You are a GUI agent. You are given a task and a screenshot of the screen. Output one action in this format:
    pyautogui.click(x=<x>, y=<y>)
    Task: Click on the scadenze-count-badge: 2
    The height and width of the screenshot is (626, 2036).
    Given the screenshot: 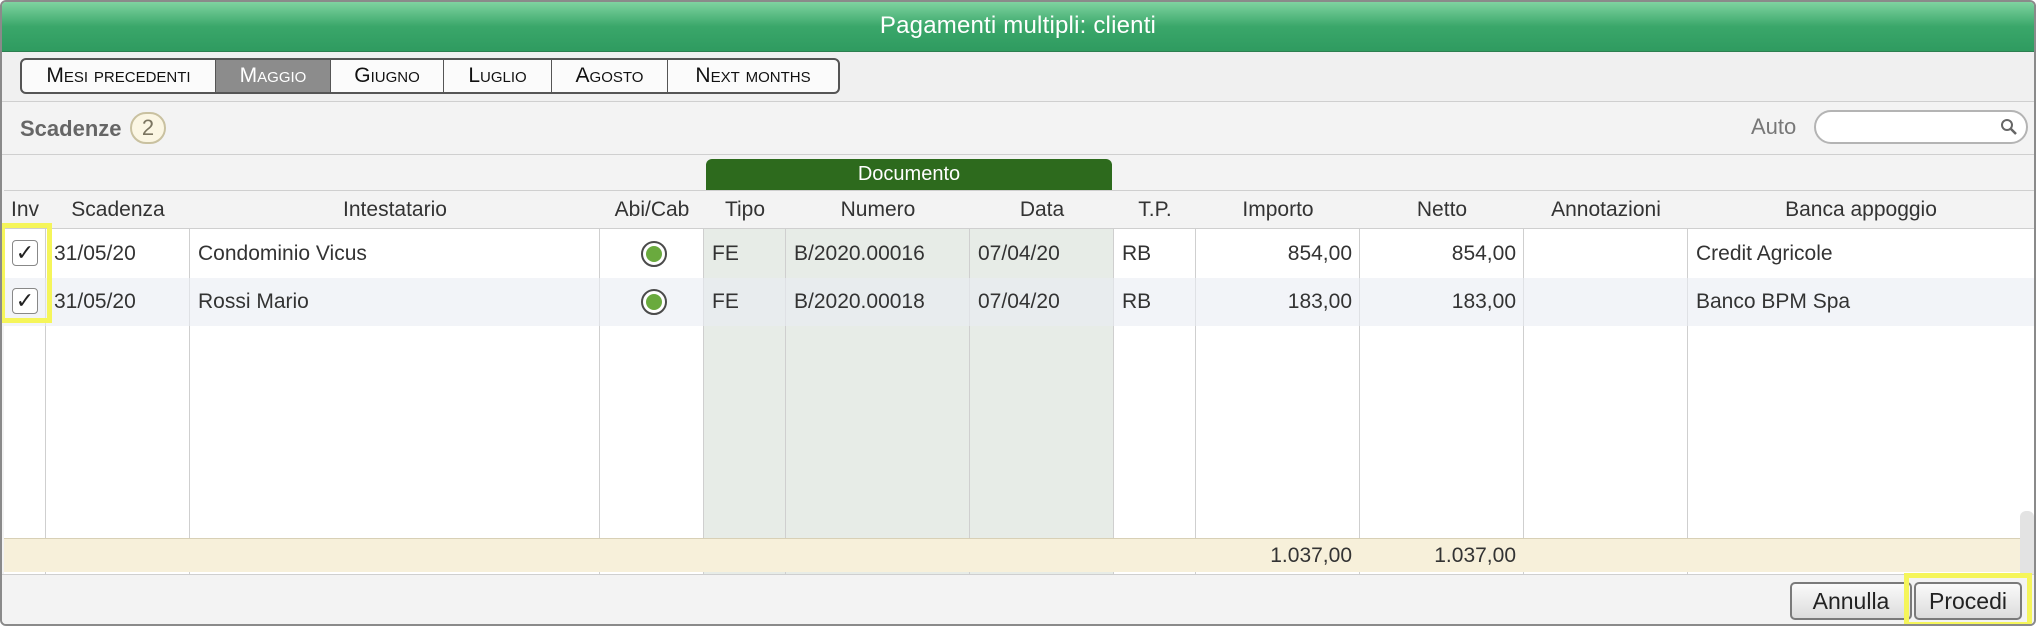 What is the action you would take?
    pyautogui.click(x=148, y=128)
    